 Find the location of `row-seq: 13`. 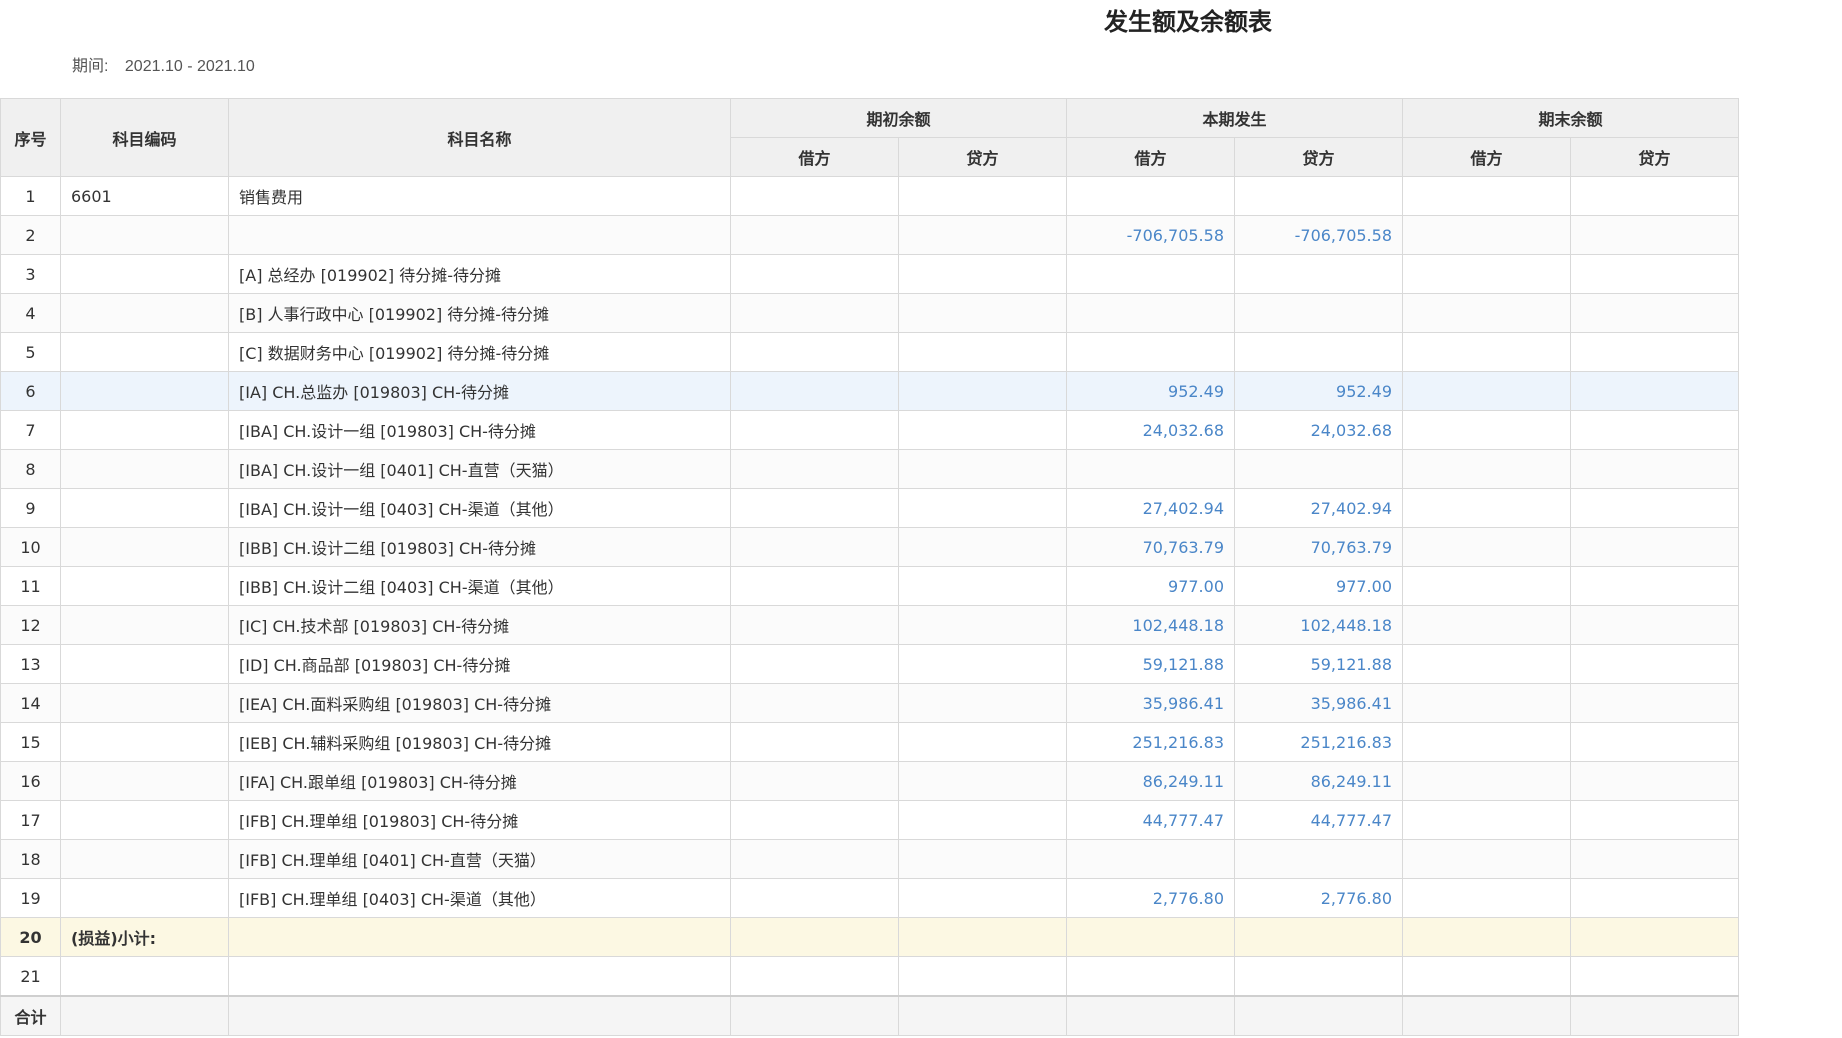

row-seq: 13 is located at coordinates (30, 664).